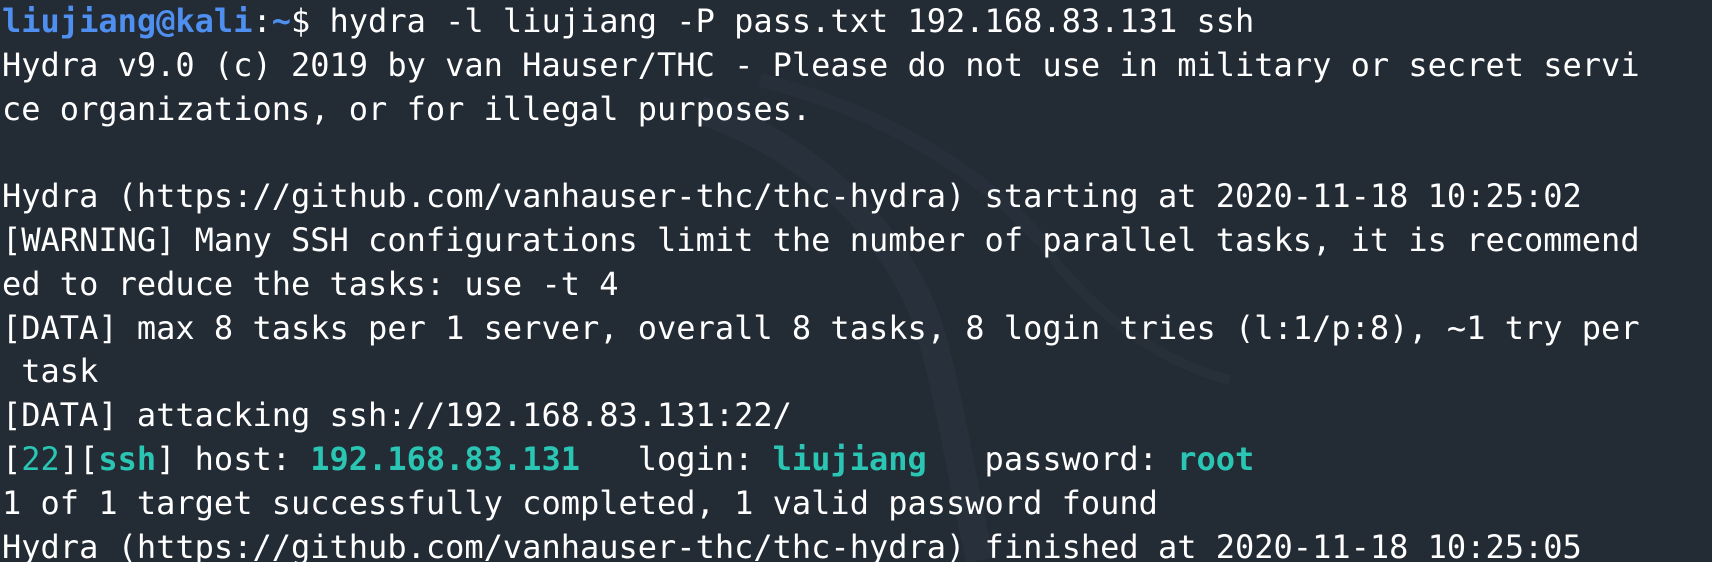 The height and width of the screenshot is (562, 1712). What do you see at coordinates (445, 458) in the screenshot?
I see `result-host-value: 192.168.83.131` at bounding box center [445, 458].